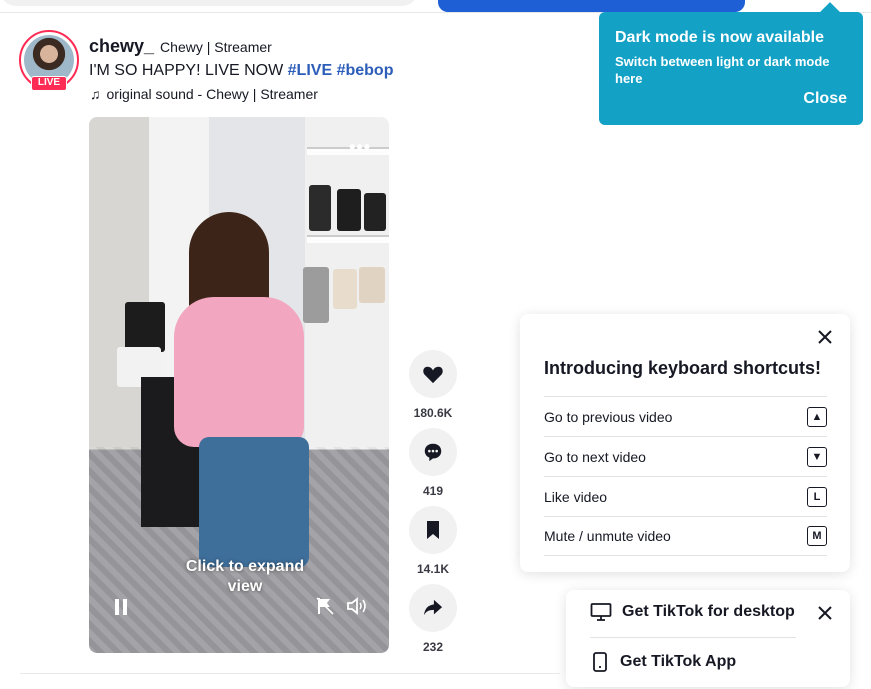 Image resolution: width=871 pixels, height=689 pixels. I want to click on shortcut-label: Go to next video, so click(595, 456).